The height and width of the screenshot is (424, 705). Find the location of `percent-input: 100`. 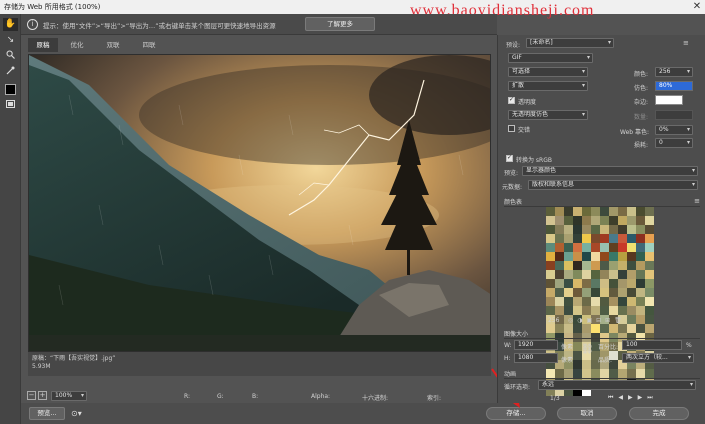

percent-input: 100 is located at coordinates (652, 345).